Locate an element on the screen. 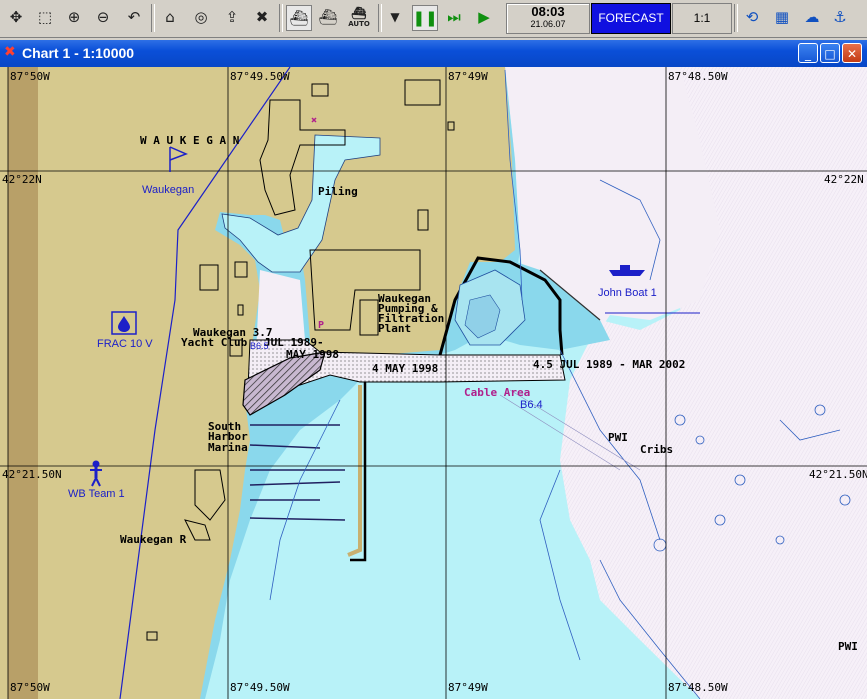 Image resolution: width=867 pixels, height=699 pixels. lat-label-left-2: 42°21.50N is located at coordinates (32, 474).